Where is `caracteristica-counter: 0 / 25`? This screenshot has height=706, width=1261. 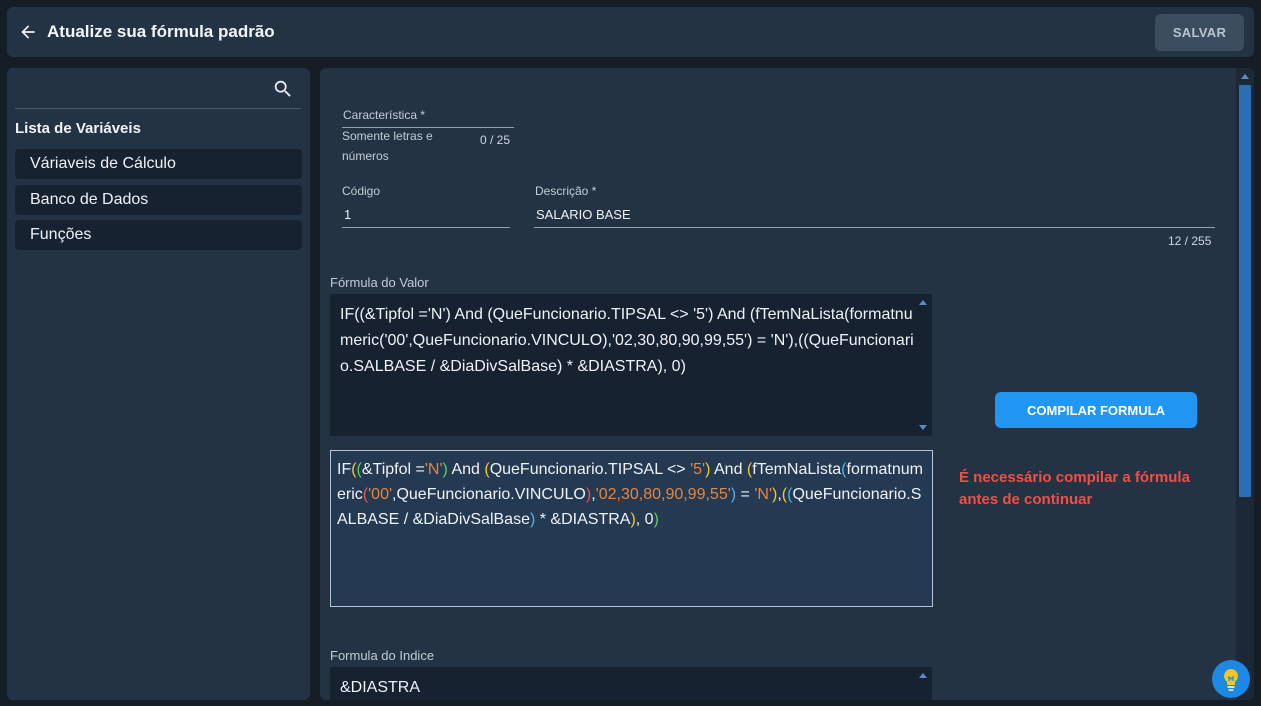 caracteristica-counter: 0 / 25 is located at coordinates (495, 140).